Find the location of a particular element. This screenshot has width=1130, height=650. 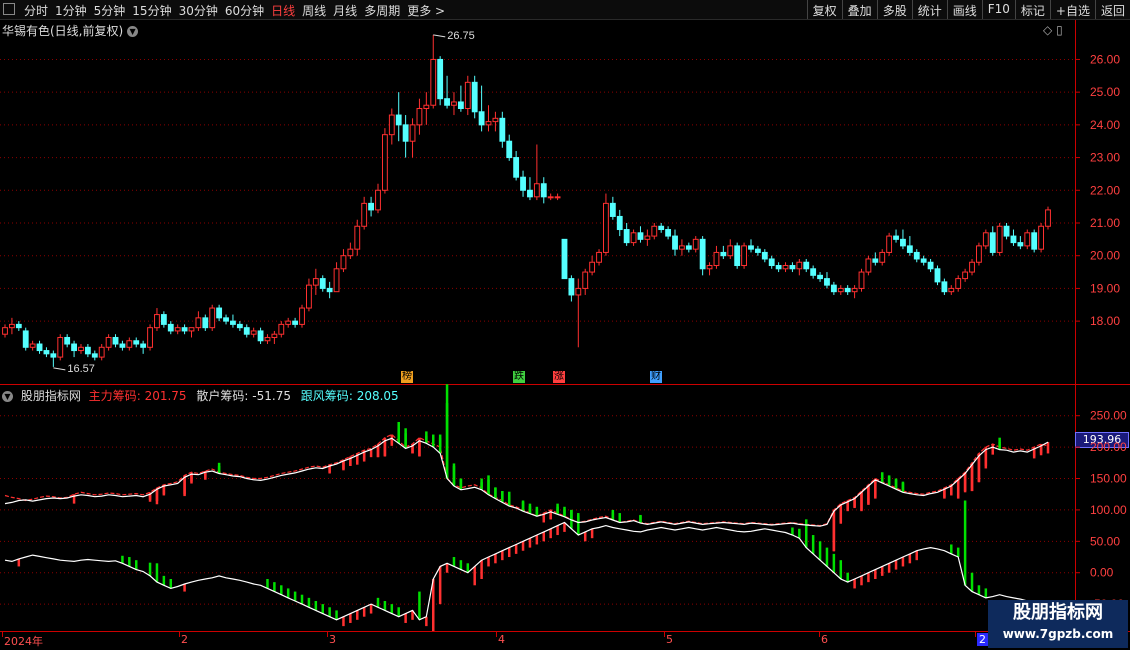

price-tick-label: 19.00 is located at coordinates (1105, 288).